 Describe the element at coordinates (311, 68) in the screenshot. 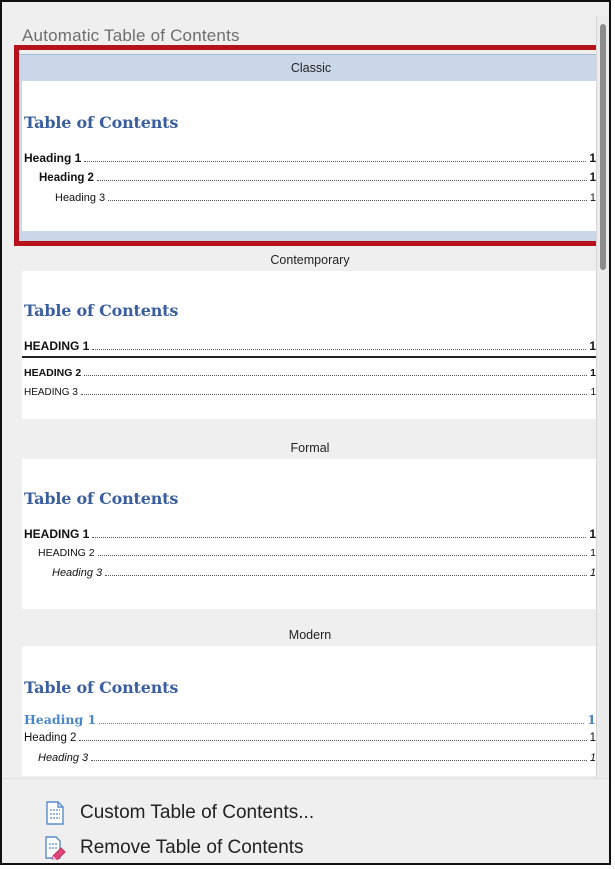

I see `style-name-classic: Classic` at that location.